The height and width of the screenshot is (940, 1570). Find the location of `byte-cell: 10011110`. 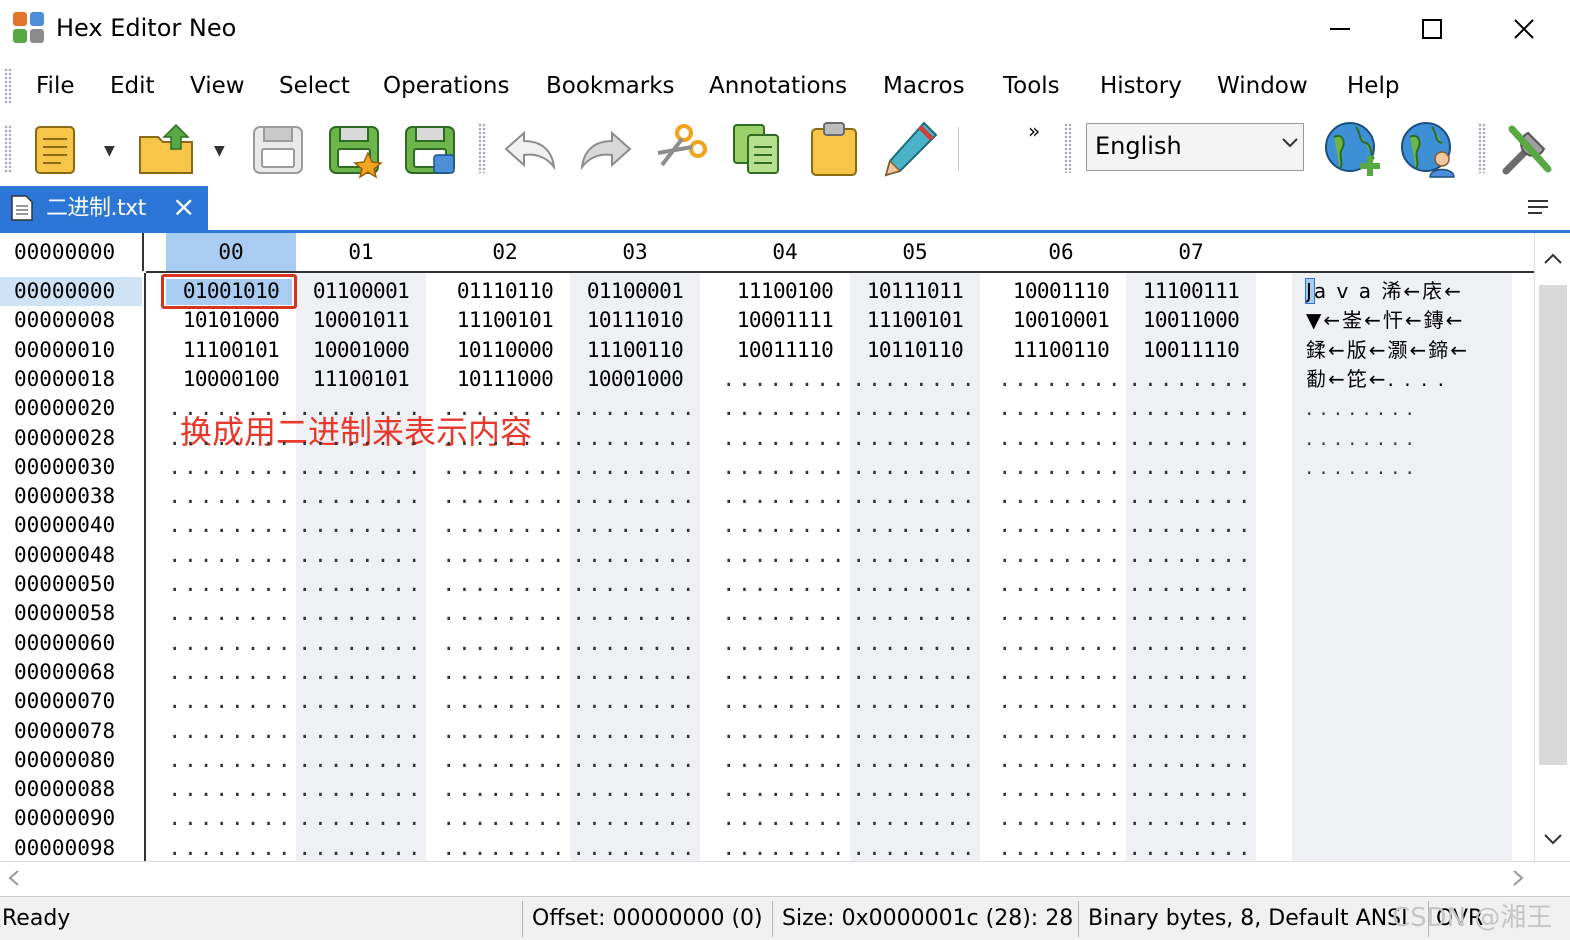

byte-cell: 10011110 is located at coordinates (1191, 350).